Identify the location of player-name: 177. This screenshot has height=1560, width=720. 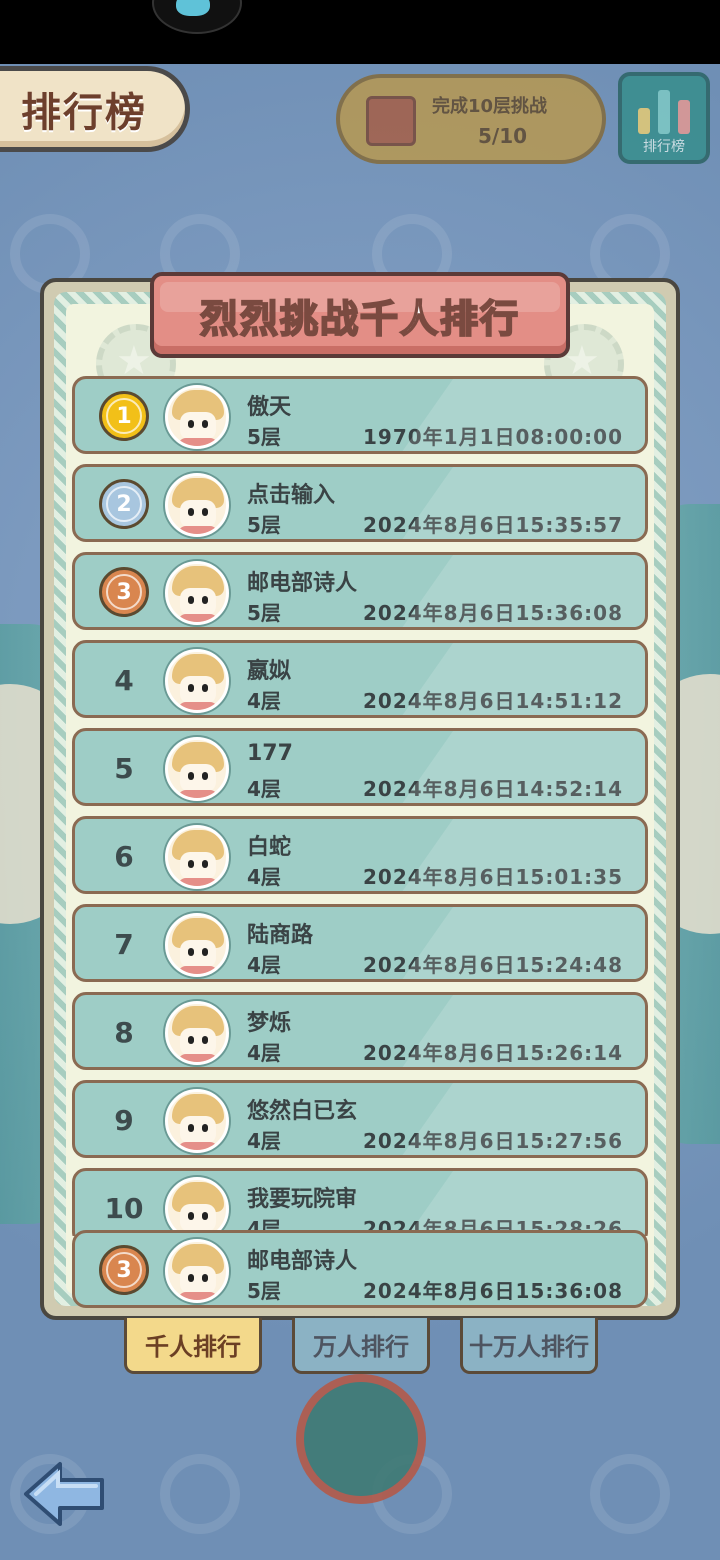
(270, 753).